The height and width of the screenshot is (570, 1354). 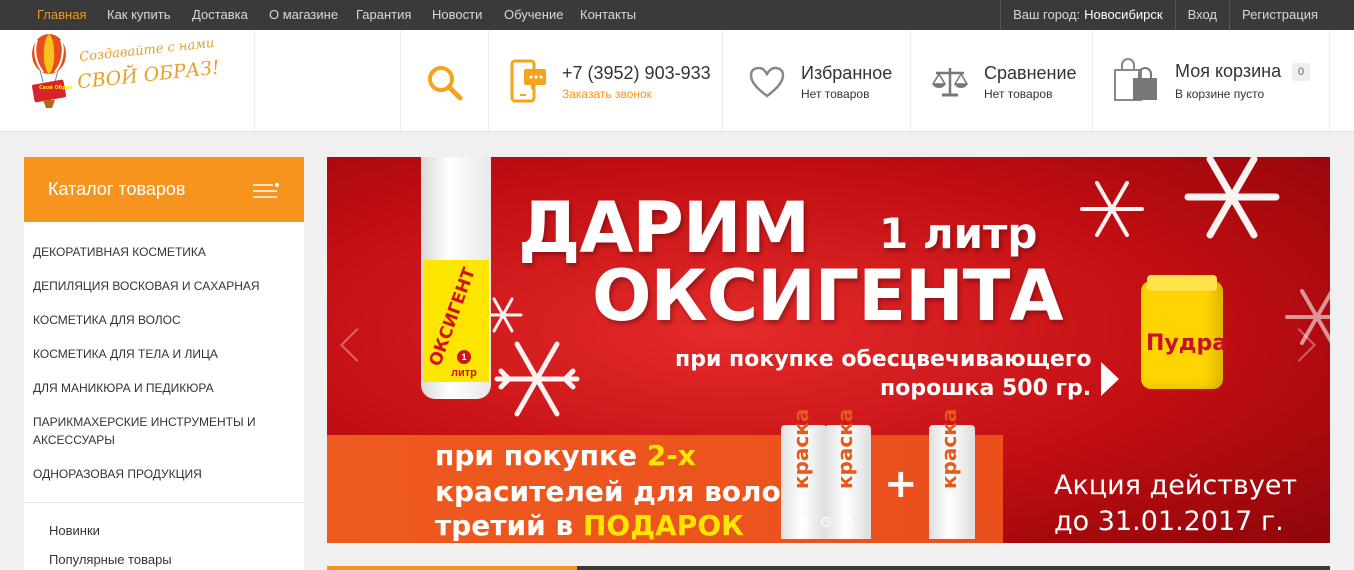 What do you see at coordinates (56, 88) in the screenshot?
I see `logo-badge: Свой Образ` at bounding box center [56, 88].